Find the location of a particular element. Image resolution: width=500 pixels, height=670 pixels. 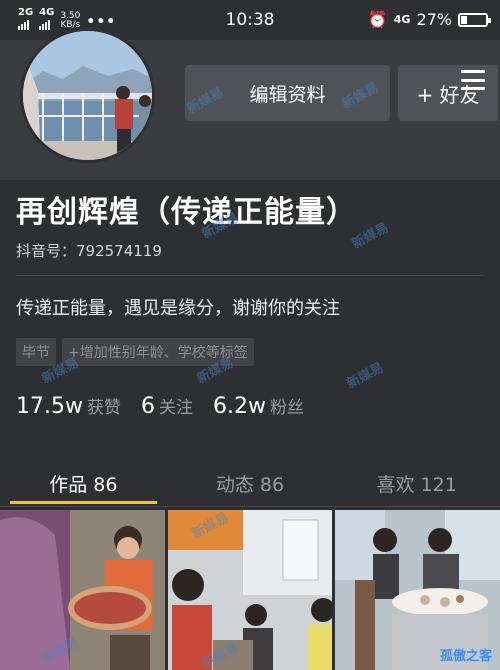

video-thumbnail is located at coordinates (82, 590).